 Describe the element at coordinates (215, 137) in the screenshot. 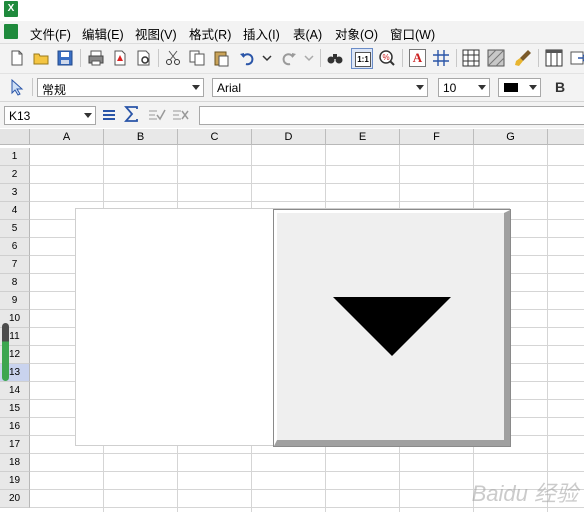

I see `column-header-c: C` at that location.